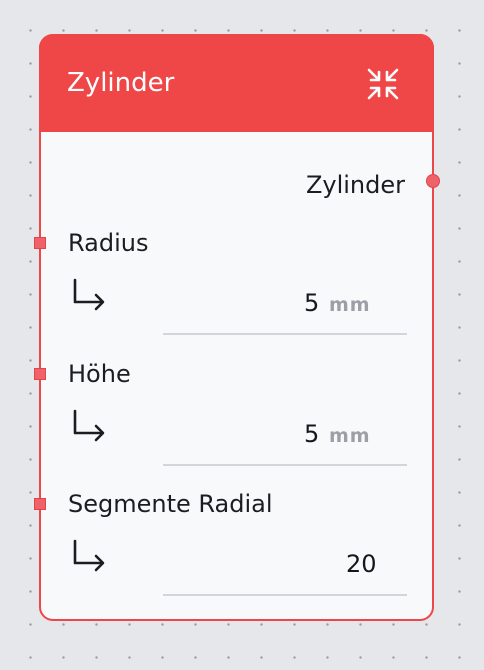 This screenshot has height=670, width=484. Describe the element at coordinates (40, 374) in the screenshot. I see `input-port-hoehe` at that location.